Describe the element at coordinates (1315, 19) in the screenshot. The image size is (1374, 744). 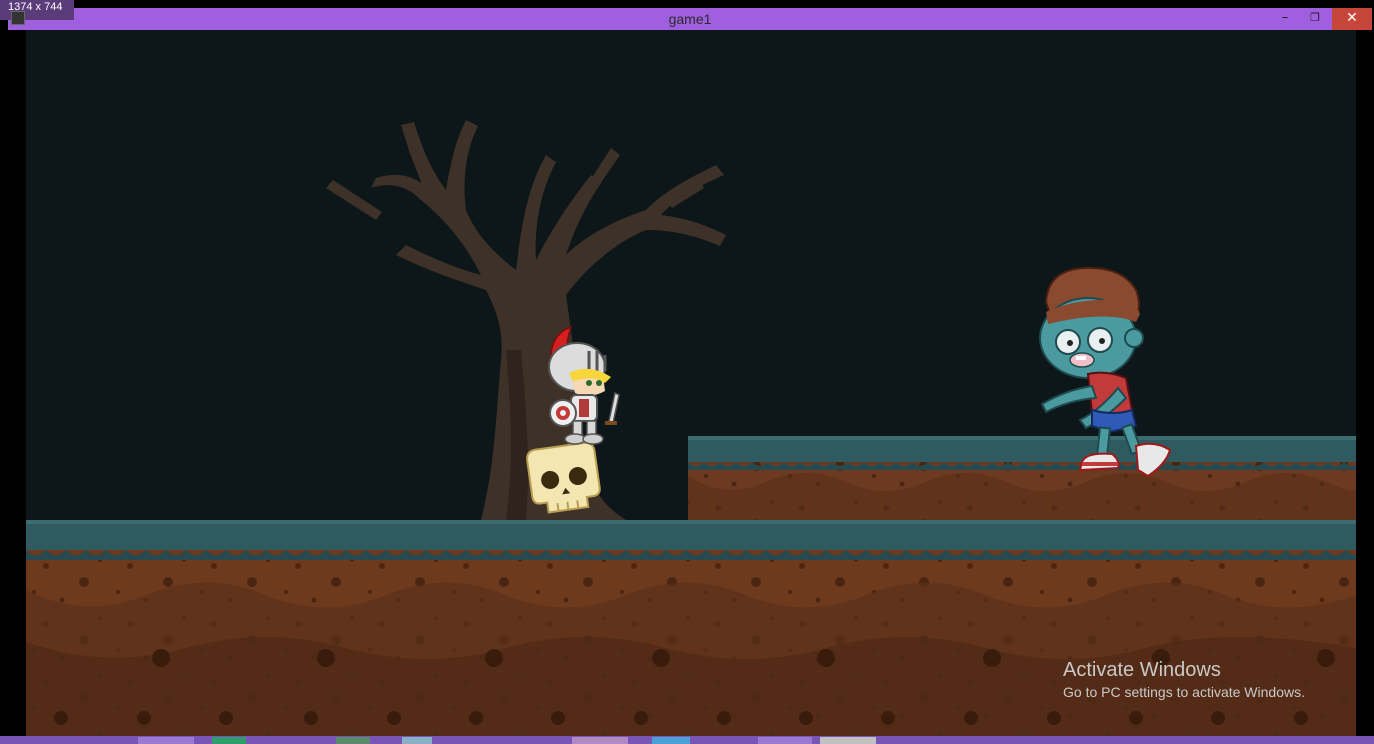
I see `maximize-button: ❐` at that location.